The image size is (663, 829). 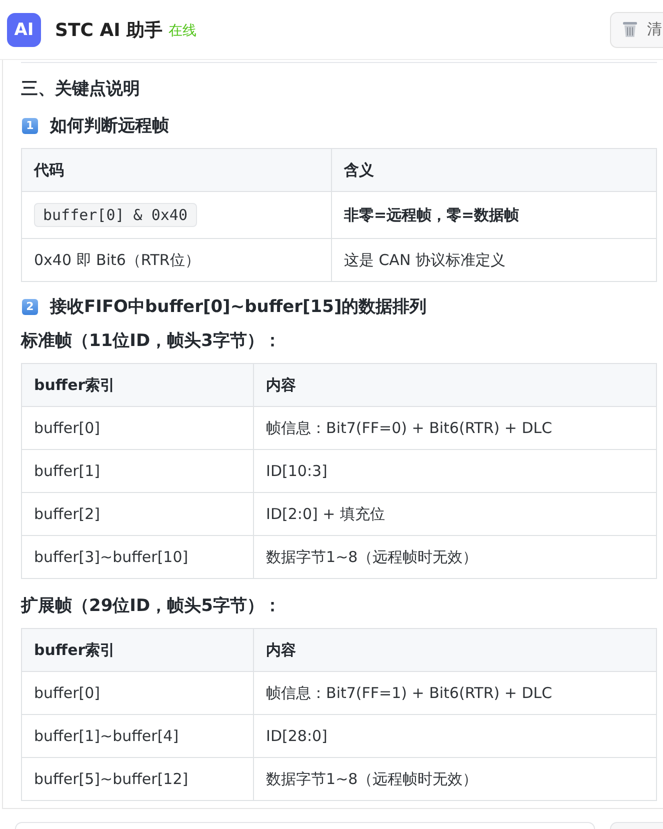 What do you see at coordinates (138, 514) in the screenshot?
I see `table-cell: buffer[2]` at bounding box center [138, 514].